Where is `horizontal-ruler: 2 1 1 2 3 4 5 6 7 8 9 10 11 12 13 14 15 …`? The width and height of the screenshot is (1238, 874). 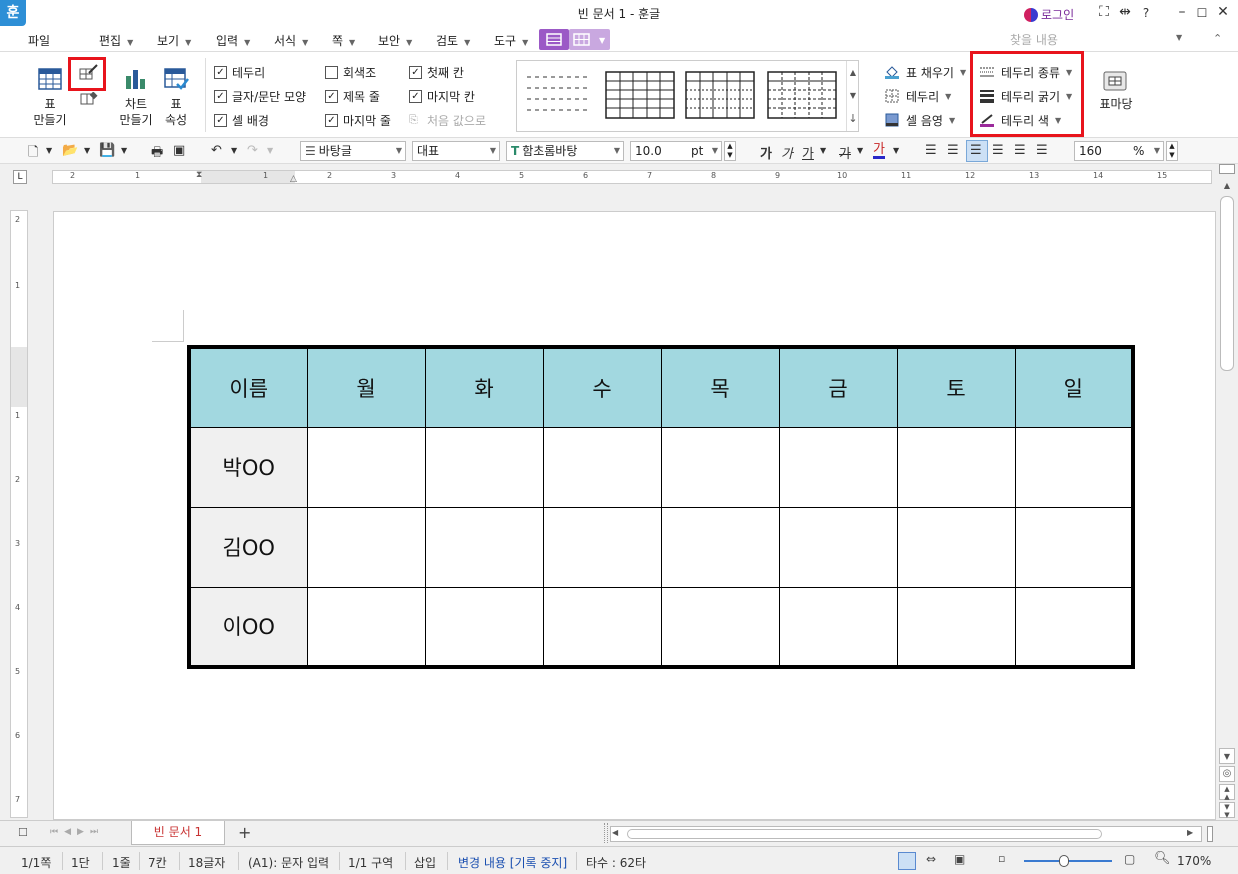
horizontal-ruler: 2 1 1 2 3 4 5 6 7 8 9 10 11 12 13 14 15 … is located at coordinates (632, 177).